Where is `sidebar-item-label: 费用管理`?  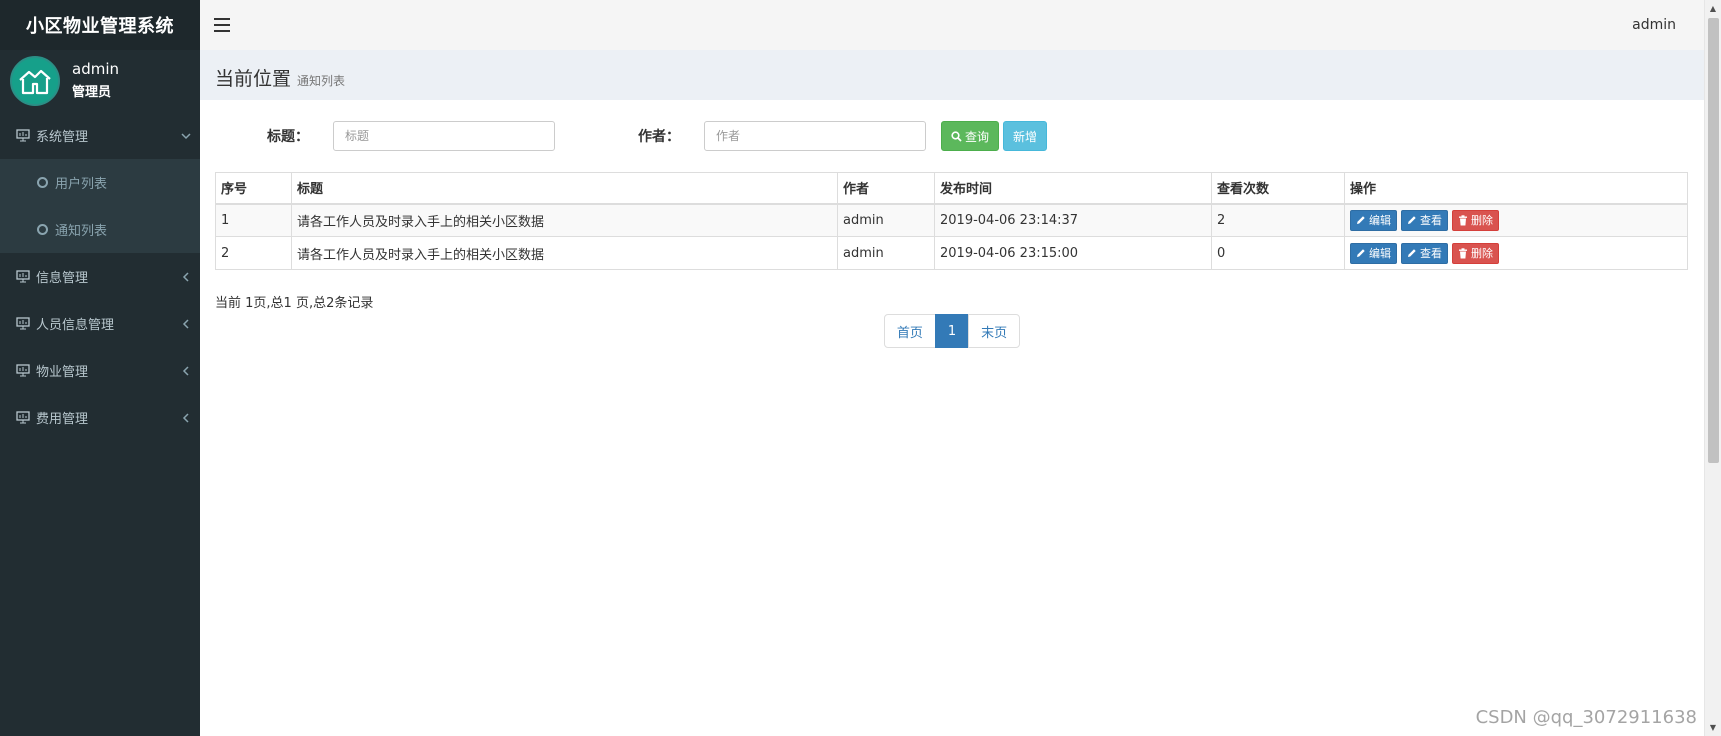 sidebar-item-label: 费用管理 is located at coordinates (62, 419).